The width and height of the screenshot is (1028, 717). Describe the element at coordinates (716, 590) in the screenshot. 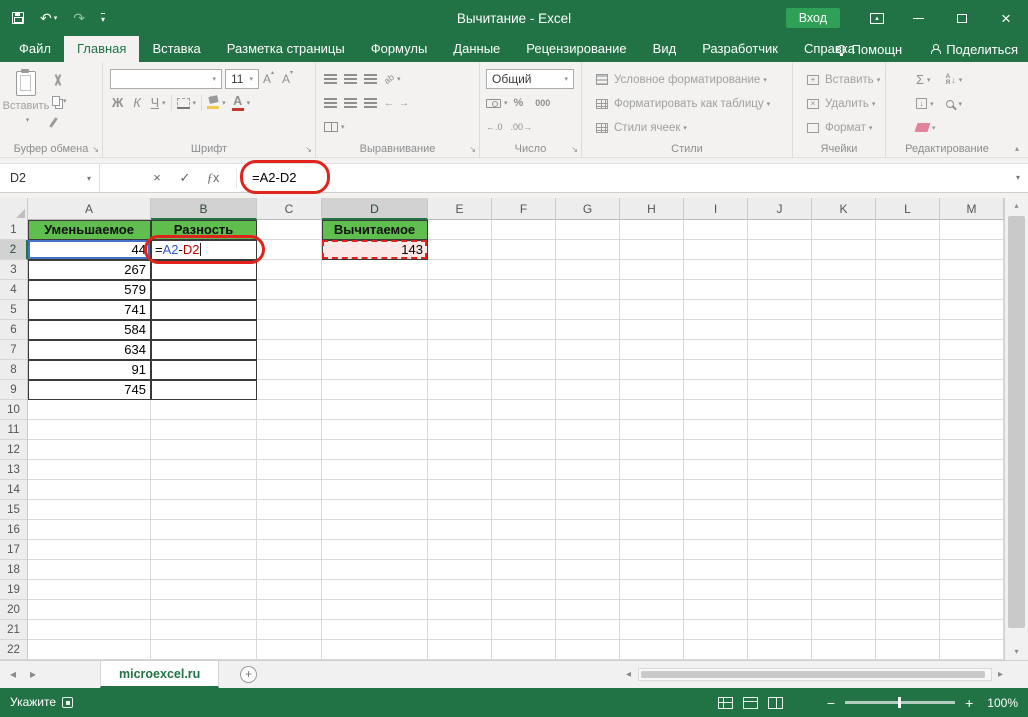

I see `cell-I19` at that location.